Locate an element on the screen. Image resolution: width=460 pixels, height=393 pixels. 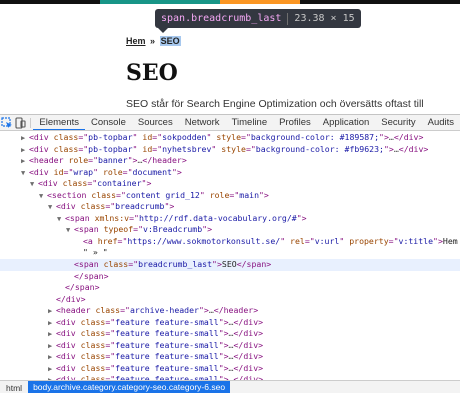
tab-security: Security is located at coordinates (398, 122).